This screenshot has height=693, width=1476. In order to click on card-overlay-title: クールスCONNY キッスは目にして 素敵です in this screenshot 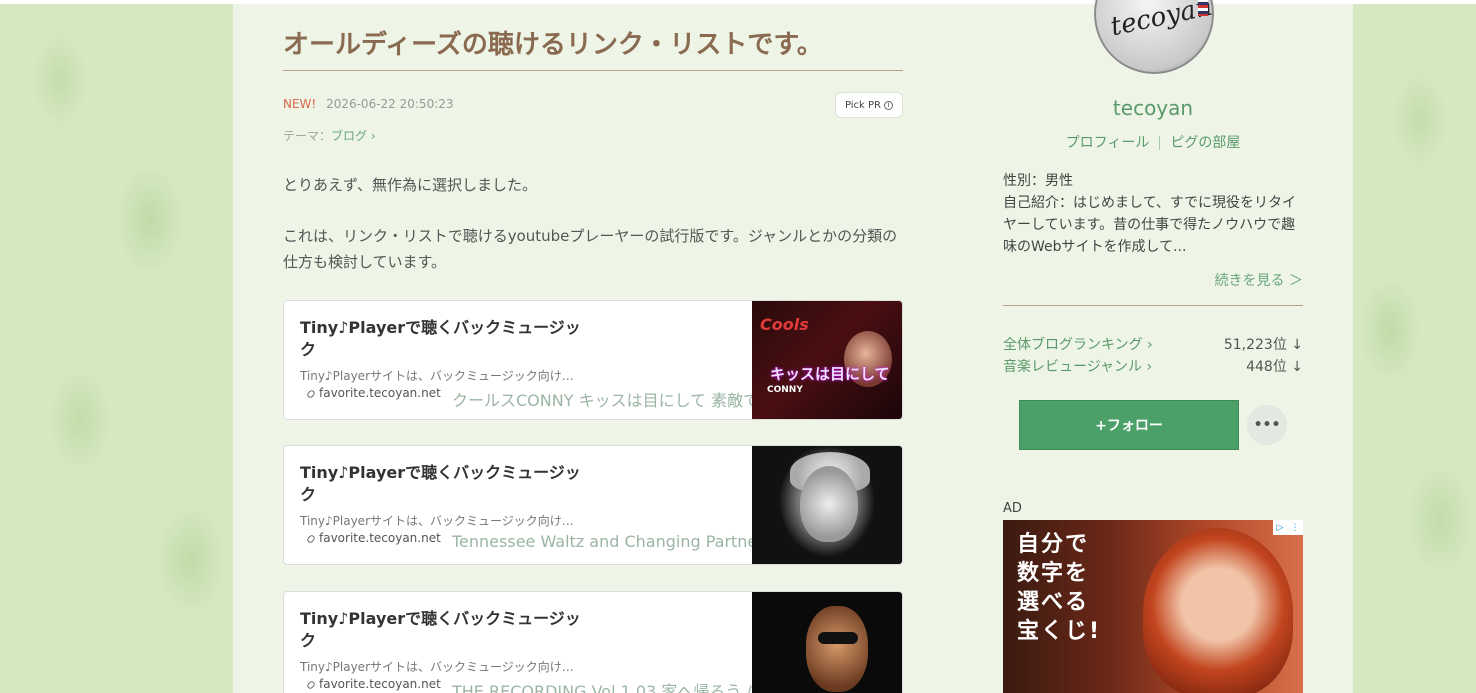, I will do `click(614, 400)`.